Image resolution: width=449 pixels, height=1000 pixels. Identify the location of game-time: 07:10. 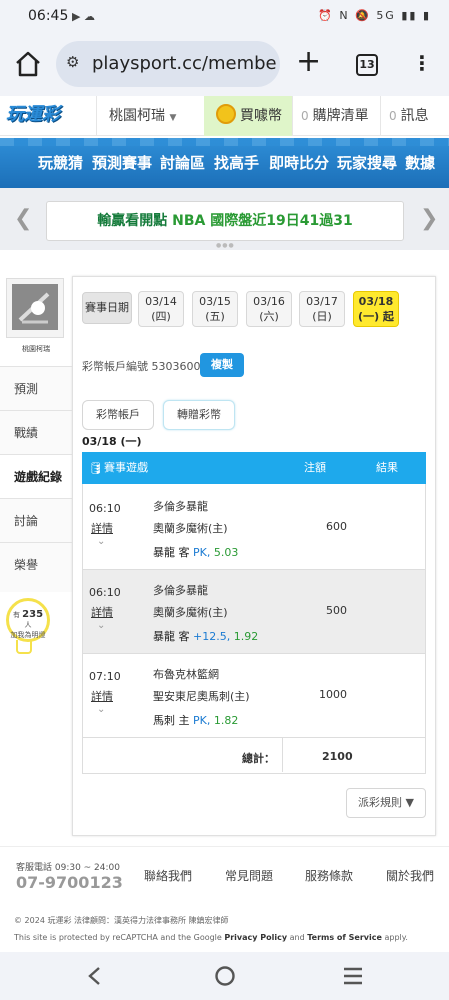
(105, 676).